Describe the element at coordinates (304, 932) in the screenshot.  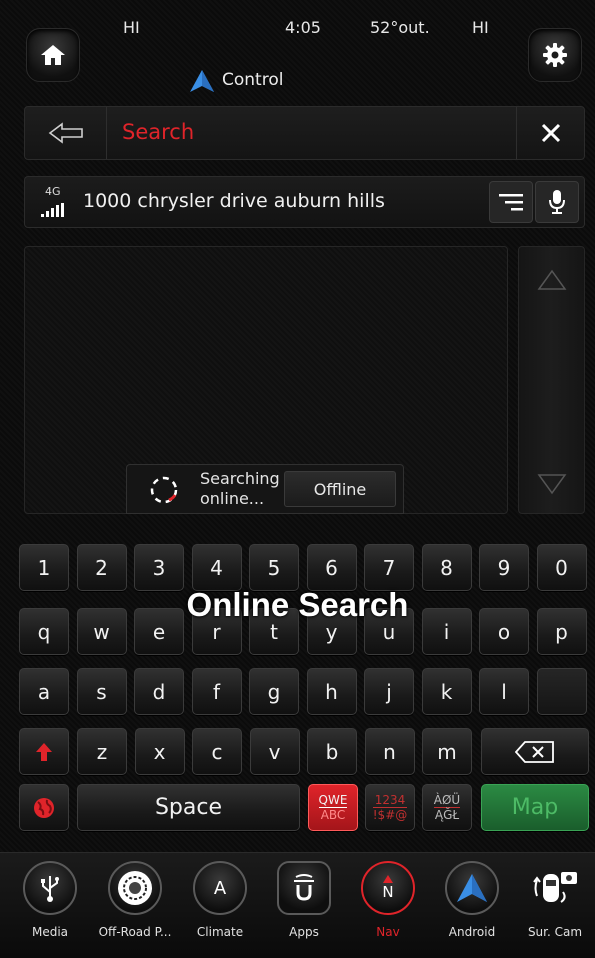
I see `dock-label: Apps` at that location.